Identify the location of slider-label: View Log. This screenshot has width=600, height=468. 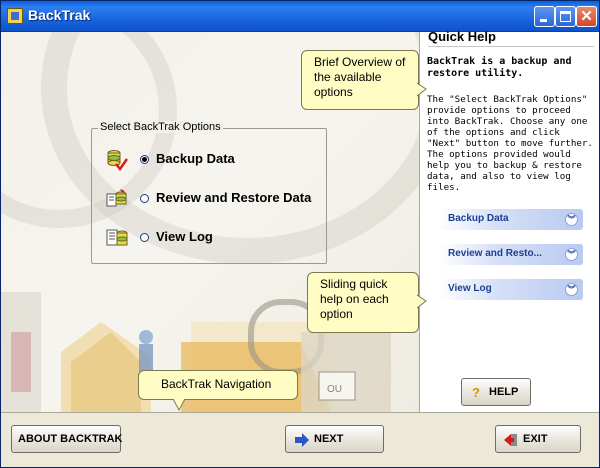
(470, 288).